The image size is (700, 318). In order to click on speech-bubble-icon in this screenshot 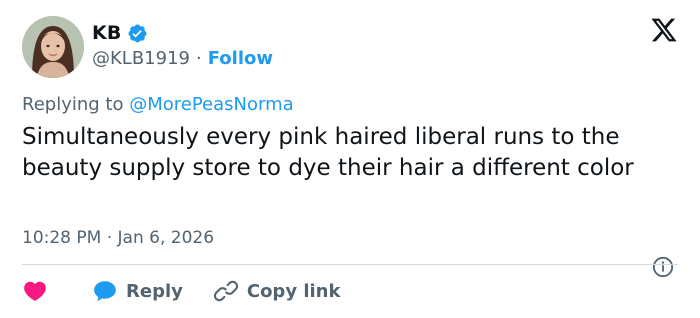, I will do `click(105, 291)`.